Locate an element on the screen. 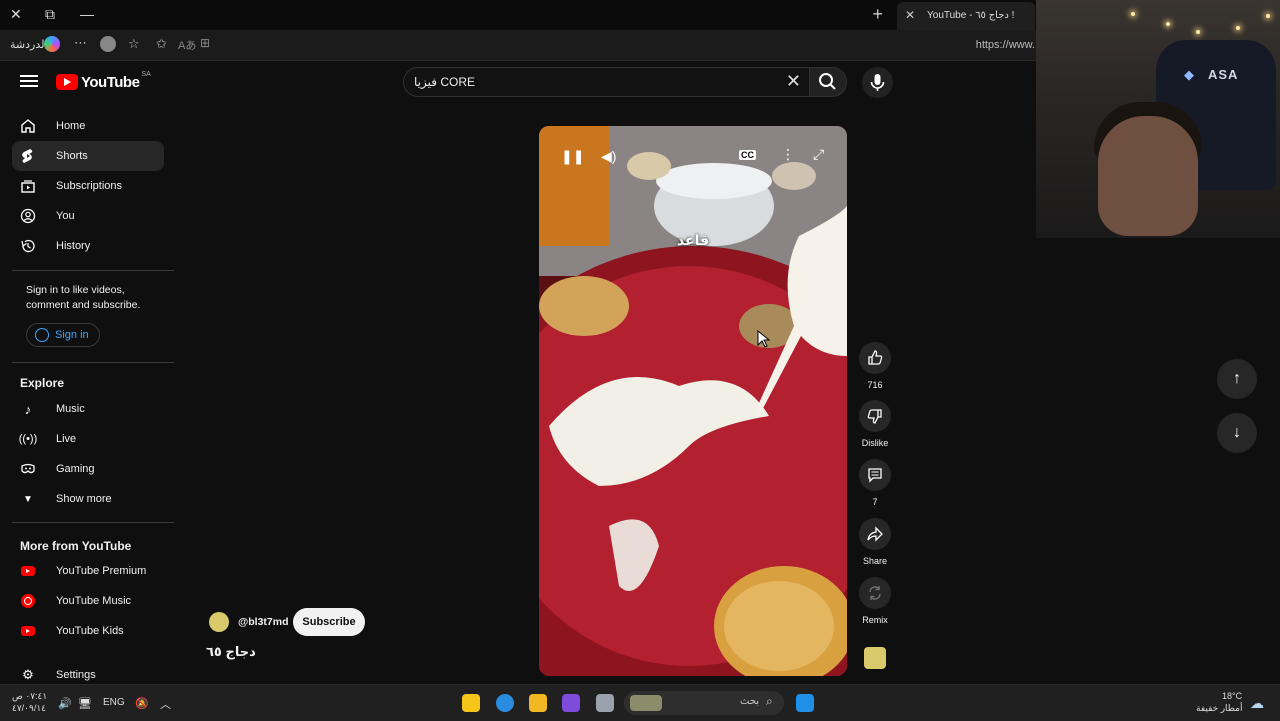 This screenshot has width=1280, height=721. clock-date: ٤٧/٠٩/١٤ is located at coordinates (29, 708).